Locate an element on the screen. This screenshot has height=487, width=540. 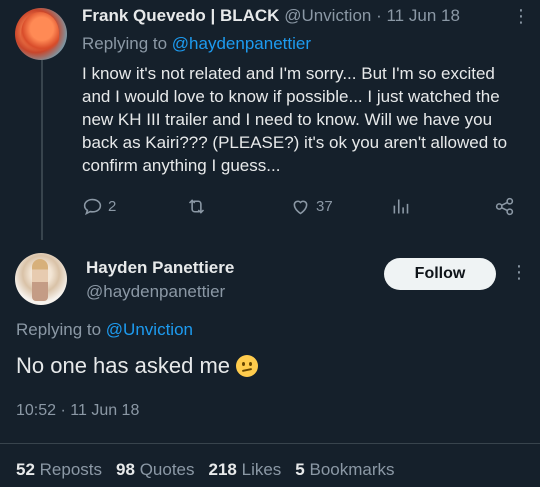
retweet-icon is located at coordinates (196, 206).